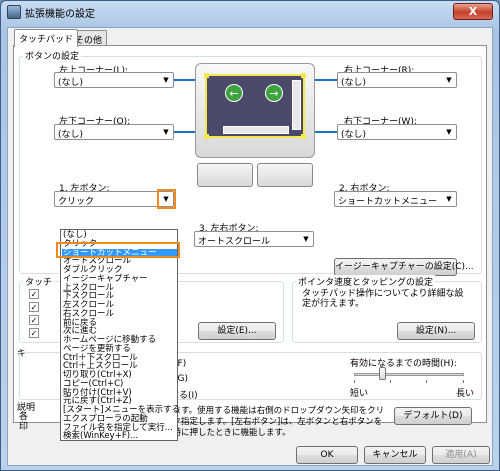 The image size is (500, 471). What do you see at coordinates (71, 83) in the screenshot?
I see `top-left-value: (なし)` at bounding box center [71, 83].